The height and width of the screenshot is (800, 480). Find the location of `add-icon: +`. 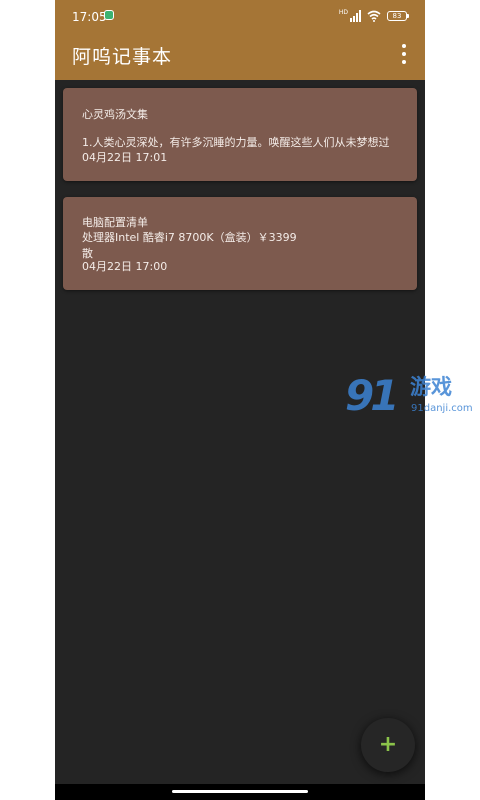

add-icon: + is located at coordinates (388, 744).